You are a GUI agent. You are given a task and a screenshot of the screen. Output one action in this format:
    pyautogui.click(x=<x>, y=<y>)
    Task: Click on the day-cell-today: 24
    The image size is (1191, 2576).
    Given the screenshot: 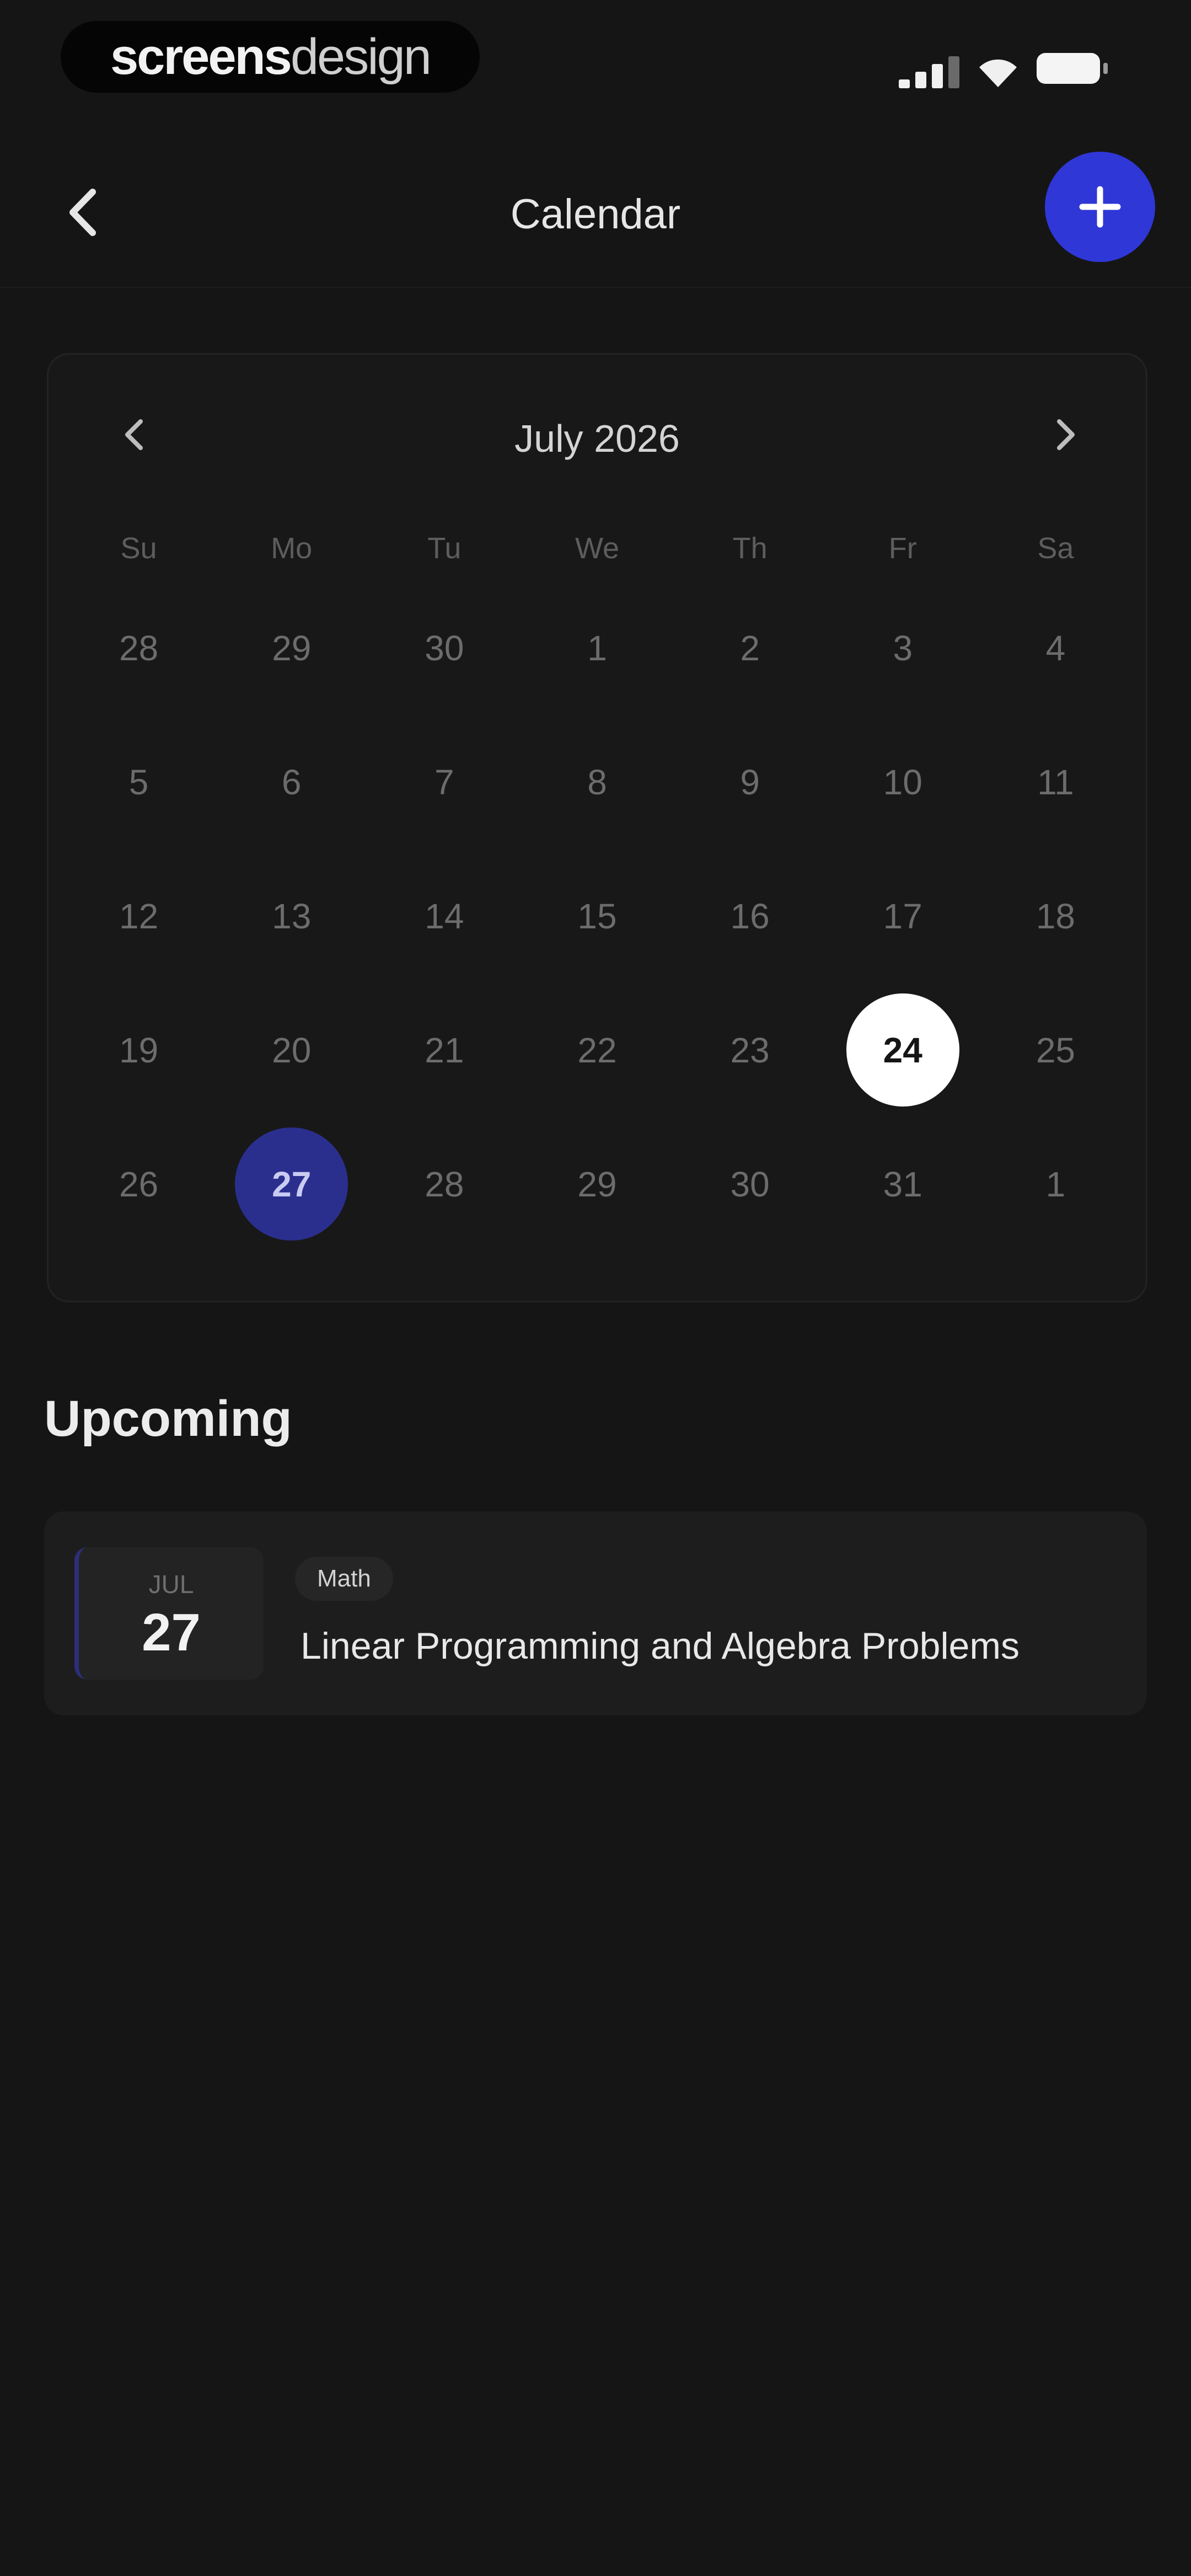 What is the action you would take?
    pyautogui.click(x=903, y=1050)
    